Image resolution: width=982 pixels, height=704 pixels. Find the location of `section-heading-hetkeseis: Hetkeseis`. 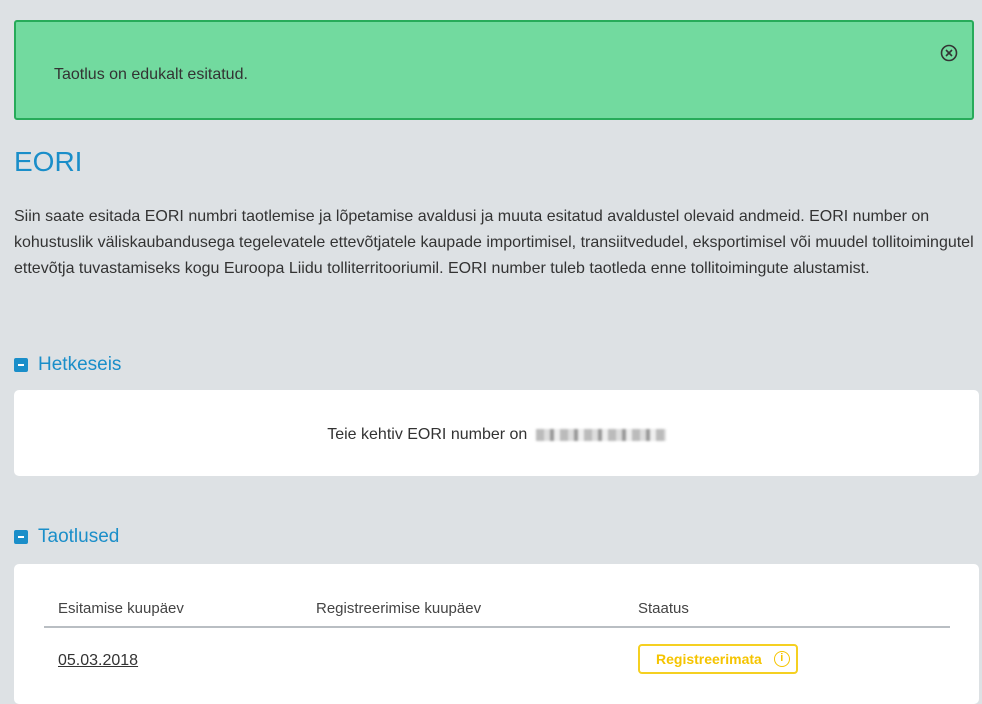

section-heading-hetkeseis: Hetkeseis is located at coordinates (80, 364).